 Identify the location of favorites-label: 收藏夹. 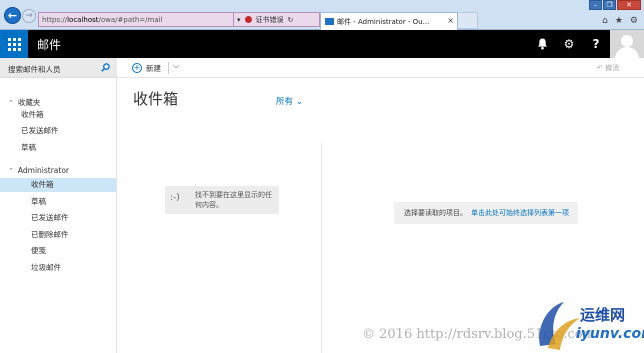
(29, 102).